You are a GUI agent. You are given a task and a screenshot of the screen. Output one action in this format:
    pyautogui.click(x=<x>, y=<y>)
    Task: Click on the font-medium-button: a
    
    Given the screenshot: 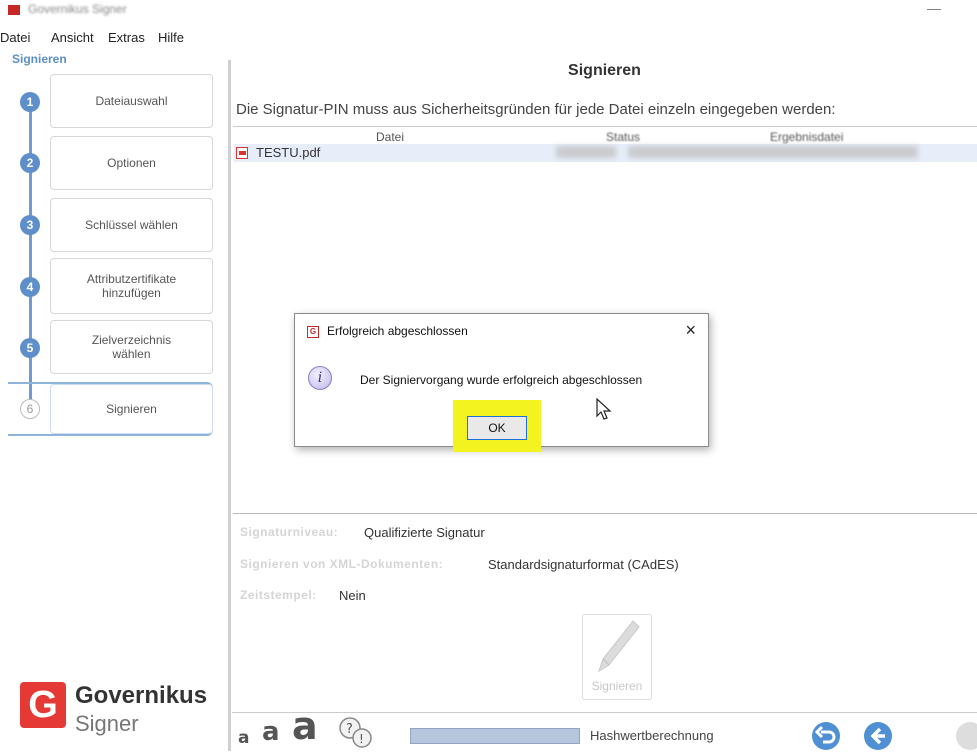 What is the action you would take?
    pyautogui.click(x=271, y=732)
    